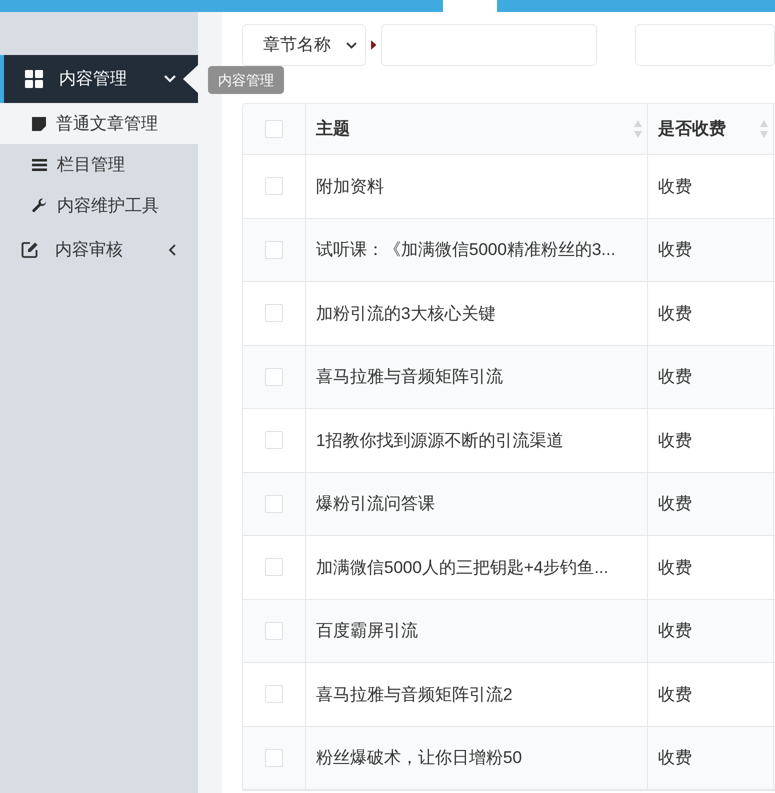 This screenshot has height=793, width=775. I want to click on select-all-checkbox, so click(274, 129).